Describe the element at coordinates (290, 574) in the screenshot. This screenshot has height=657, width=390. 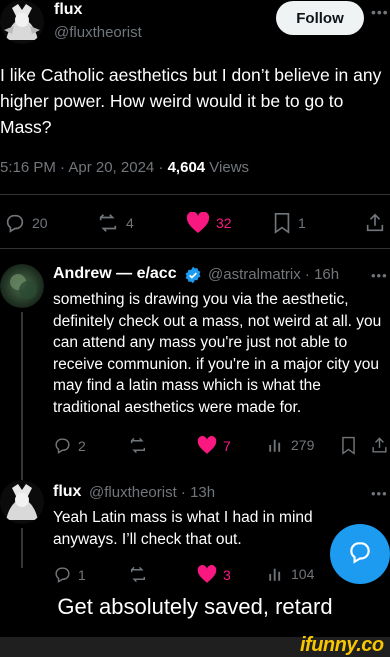
I see `views-button: 104` at that location.